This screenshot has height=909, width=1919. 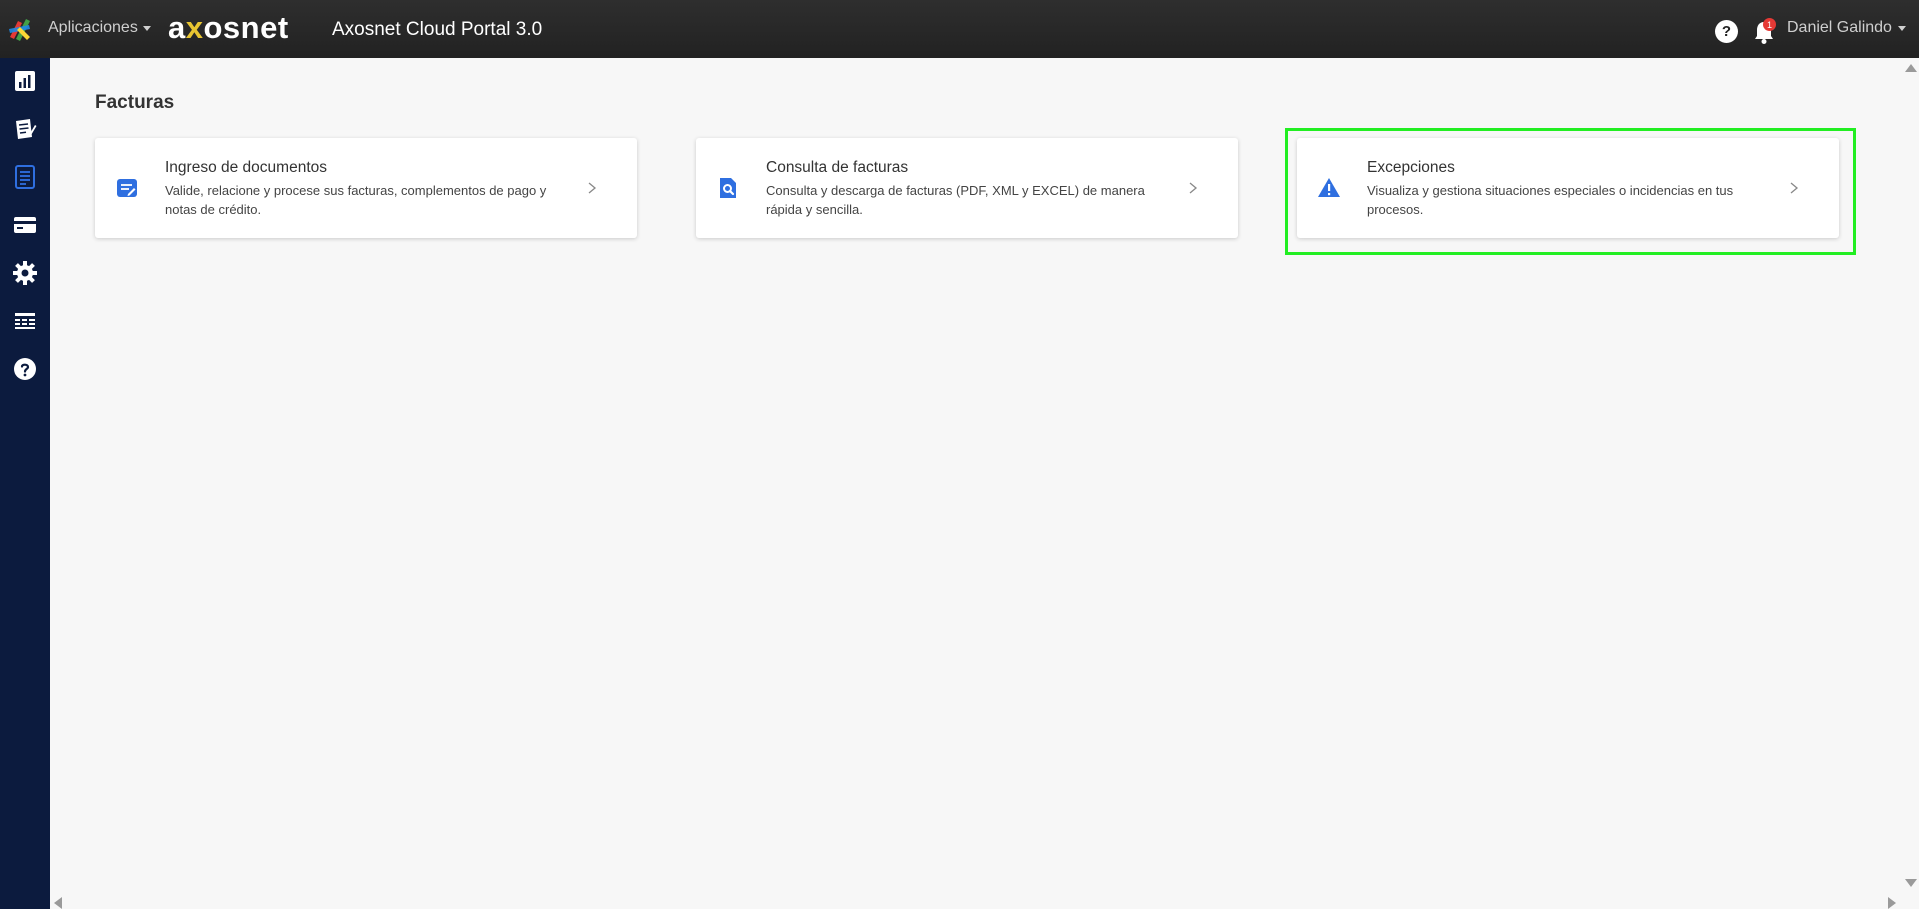 I want to click on sidebar-item-invoices, so click(x=25, y=177).